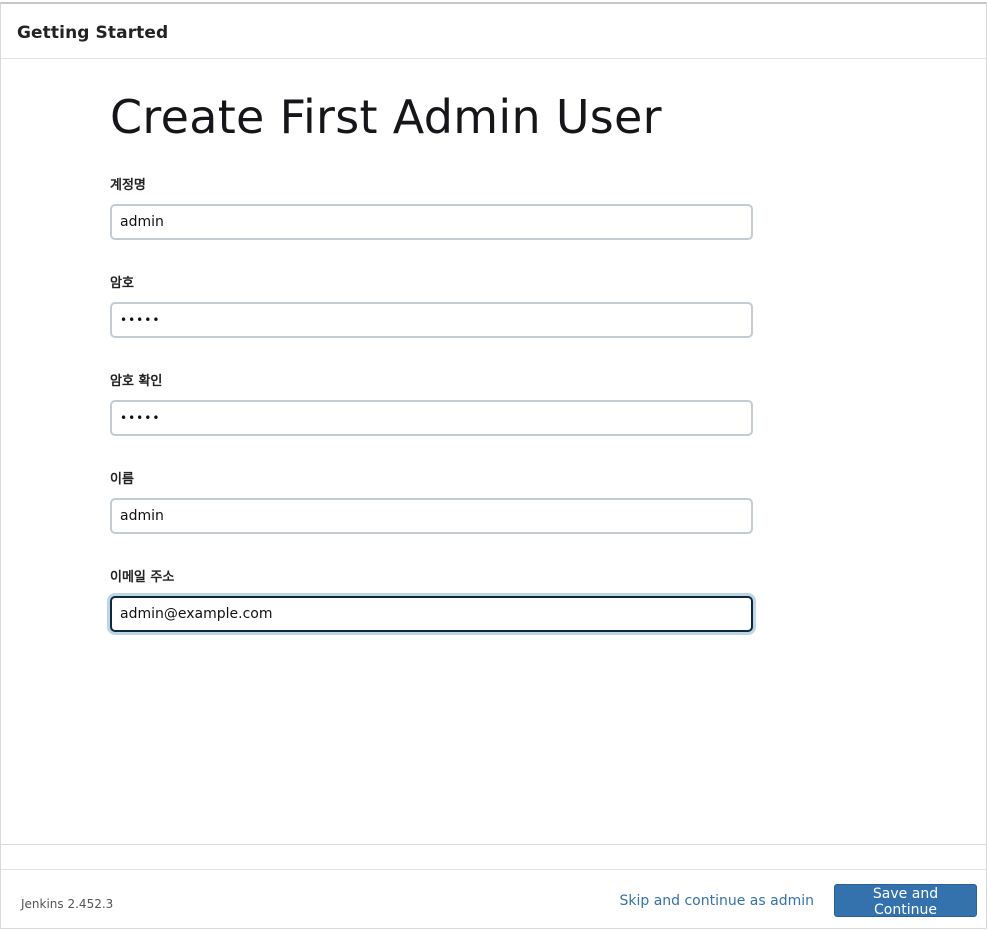 Image resolution: width=988 pixels, height=930 pixels. What do you see at coordinates (136, 381) in the screenshot?
I see `password-confirm-label: 암호 확인` at bounding box center [136, 381].